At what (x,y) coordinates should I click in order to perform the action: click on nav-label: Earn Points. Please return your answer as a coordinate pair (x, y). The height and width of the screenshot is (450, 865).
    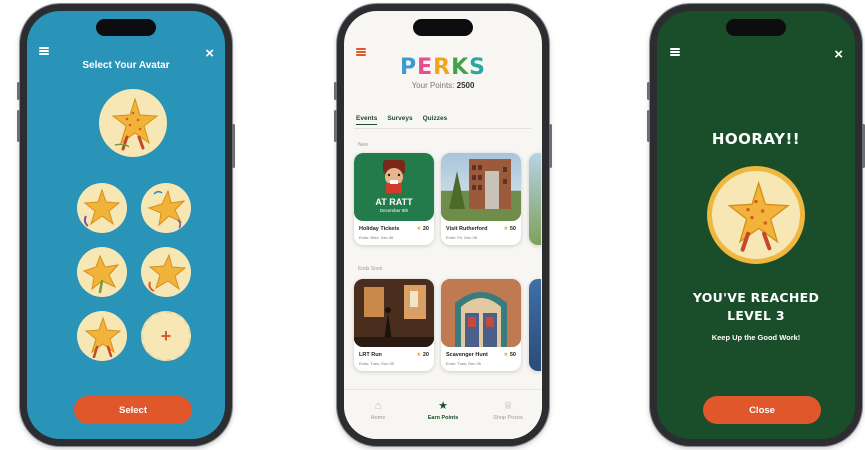
    Looking at the image, I should click on (443, 418).